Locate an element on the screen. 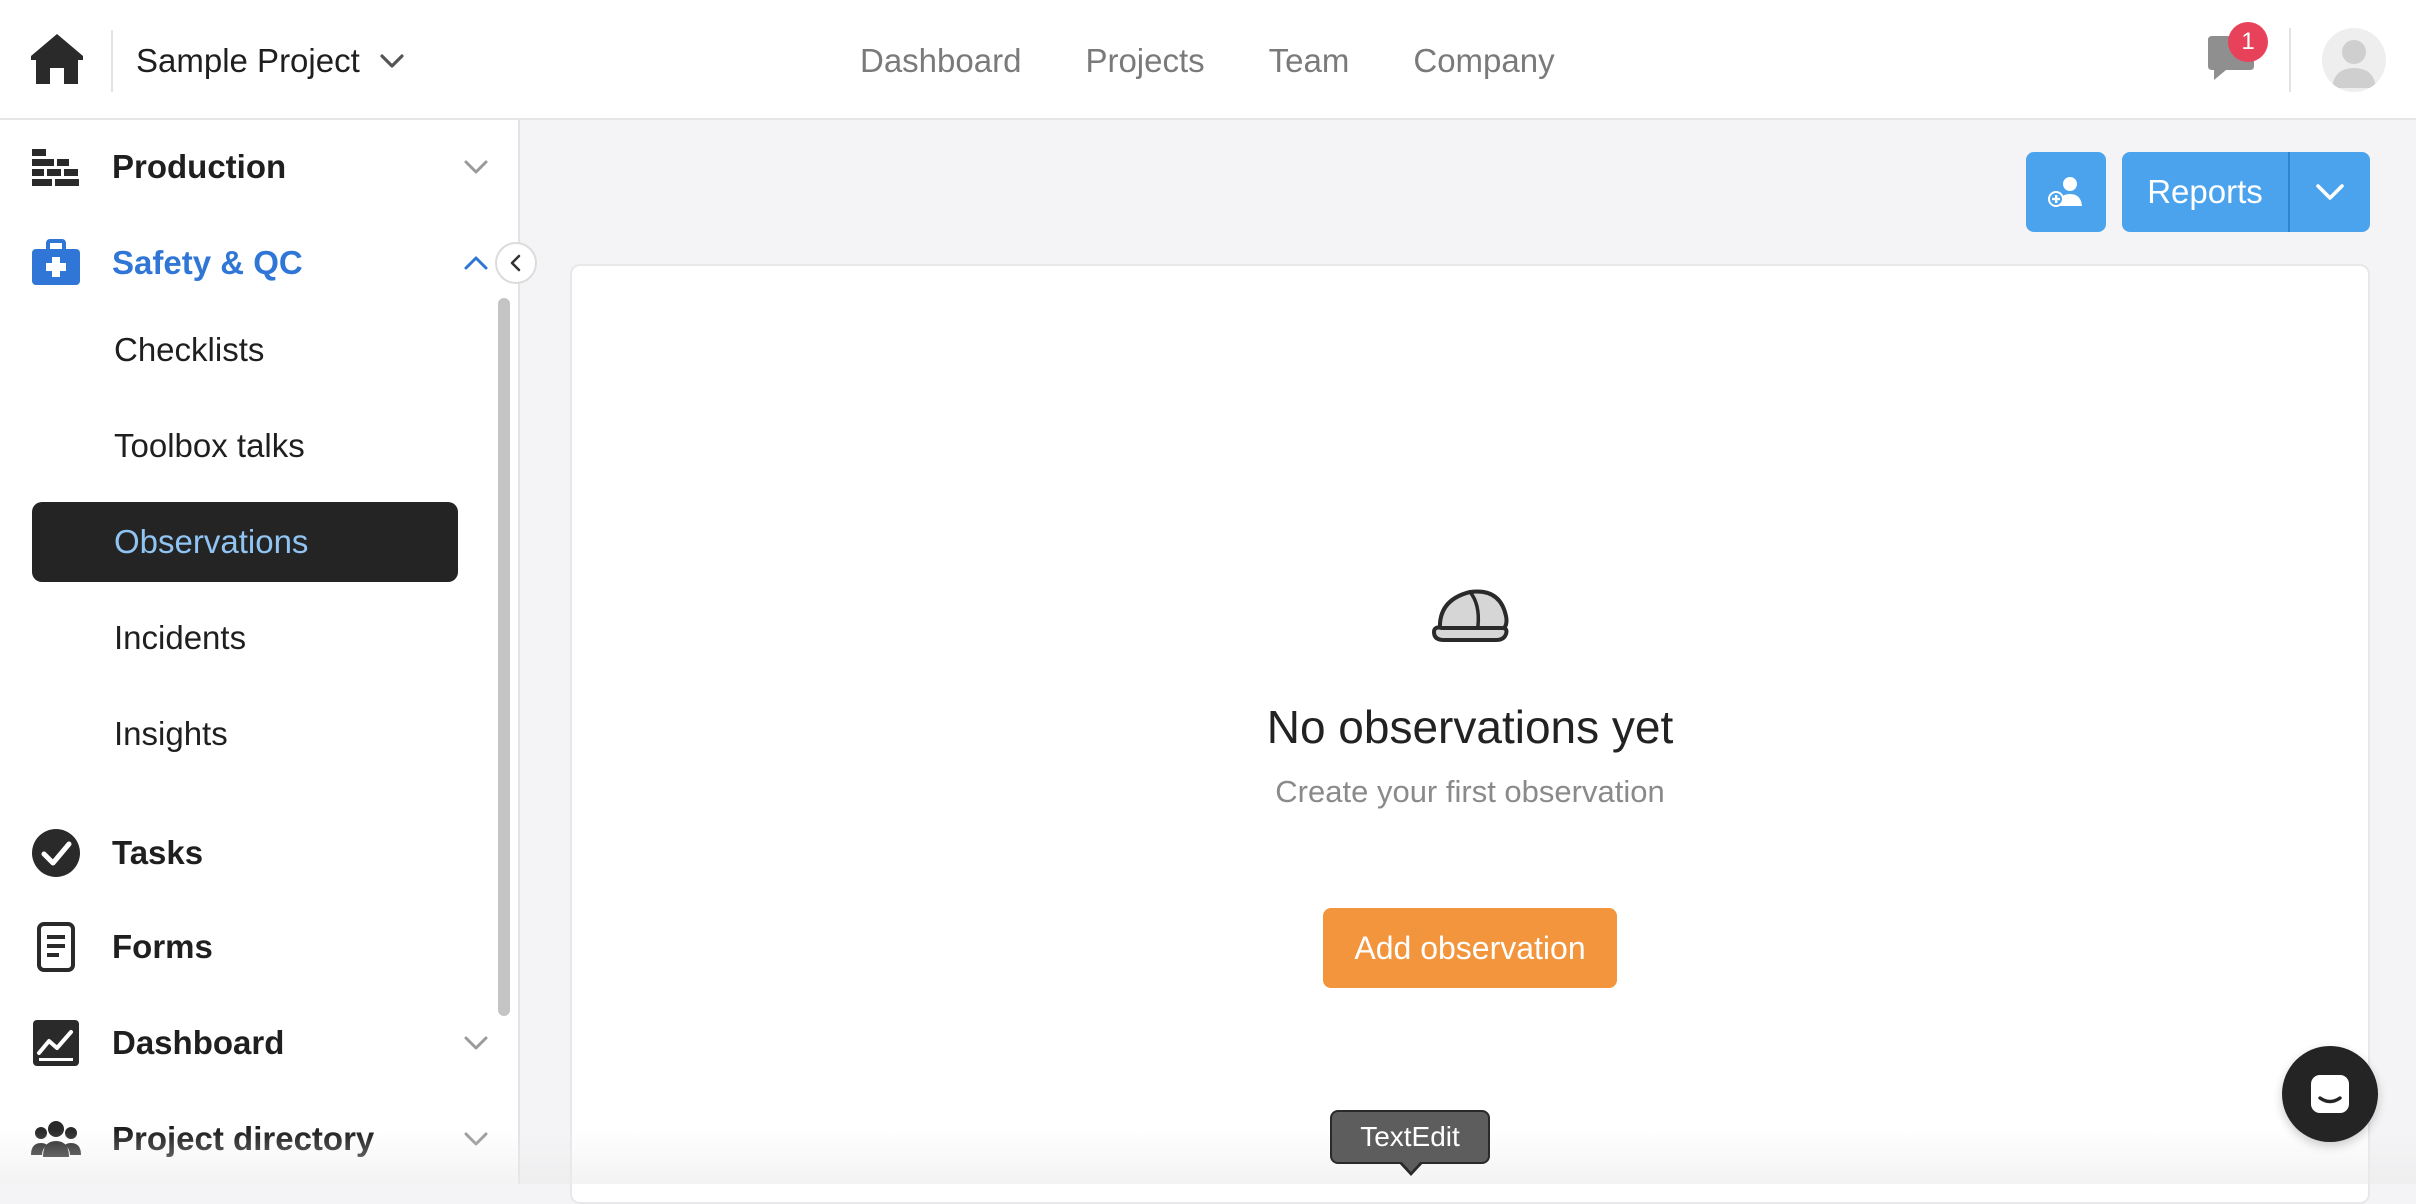 Image resolution: width=2416 pixels, height=1204 pixels. sidebar-group-production: Production is located at coordinates (250, 167).